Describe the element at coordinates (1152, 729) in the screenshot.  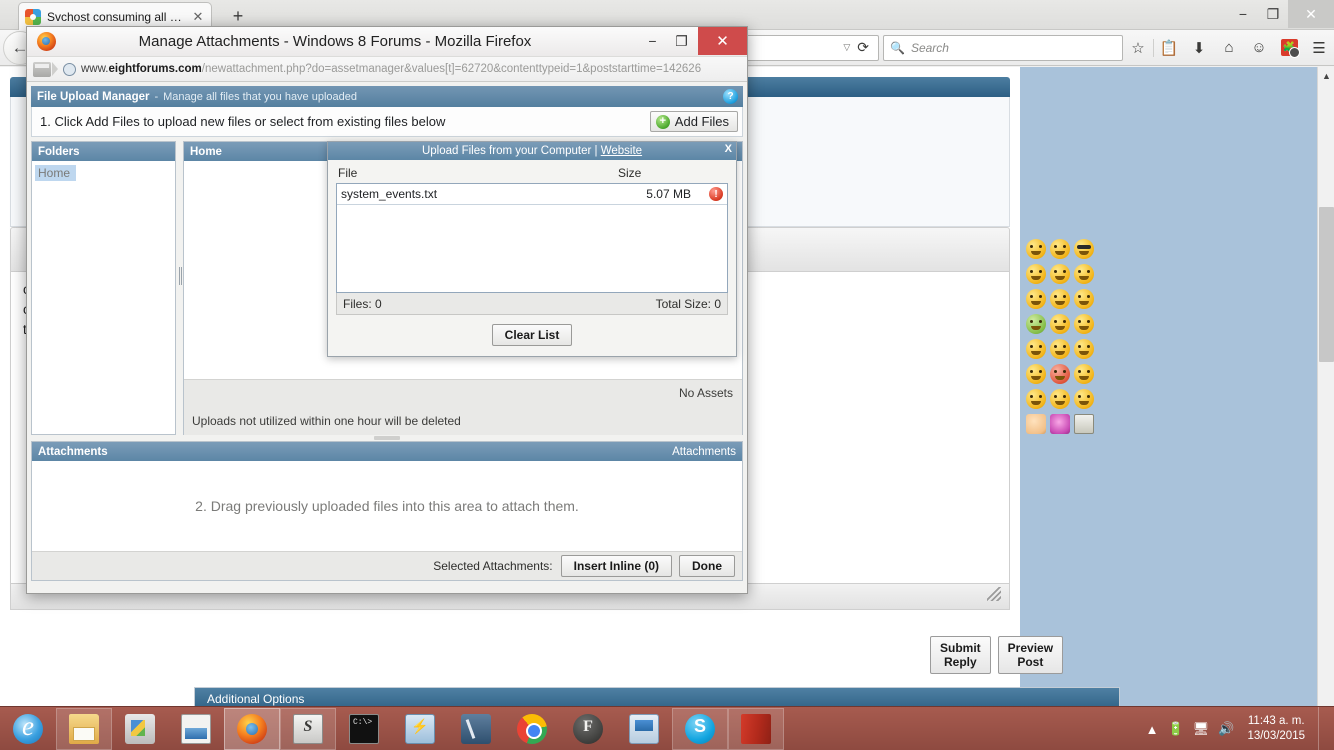
I see `show-hidden-icons-icon: ▲` at that location.